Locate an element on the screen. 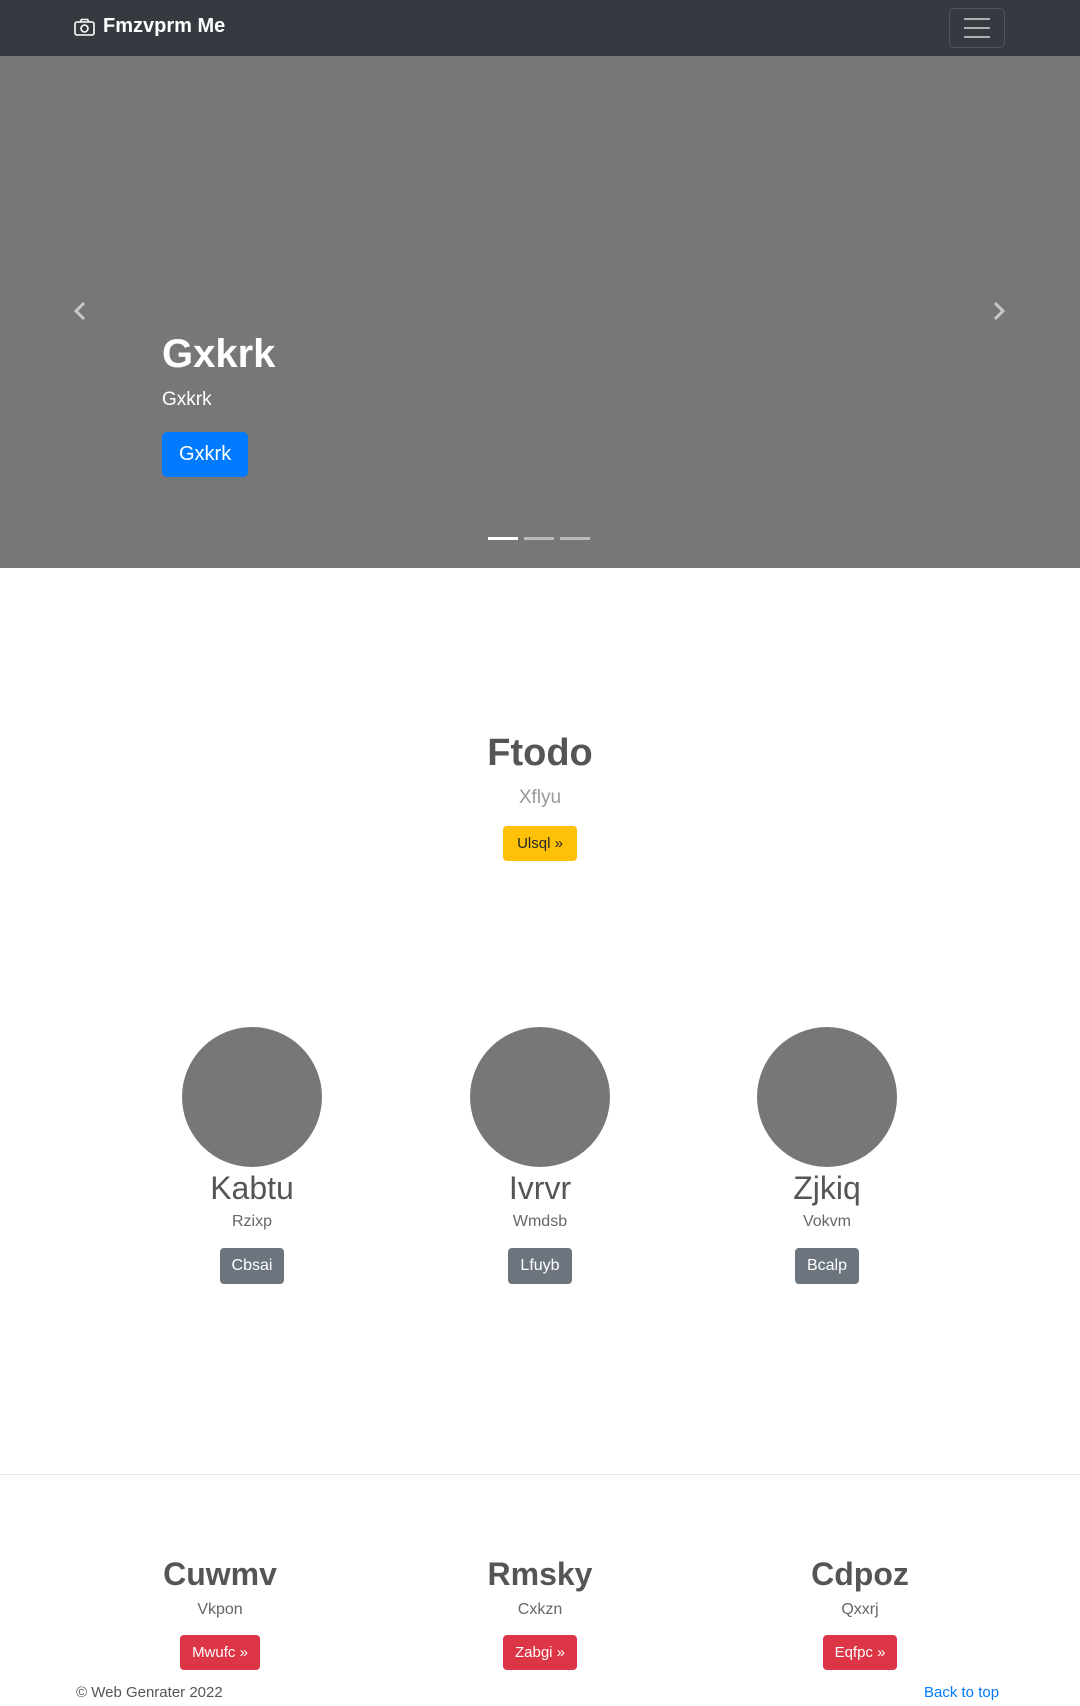 The width and height of the screenshot is (1080, 1706). chevron-left-icon is located at coordinates (81, 311).